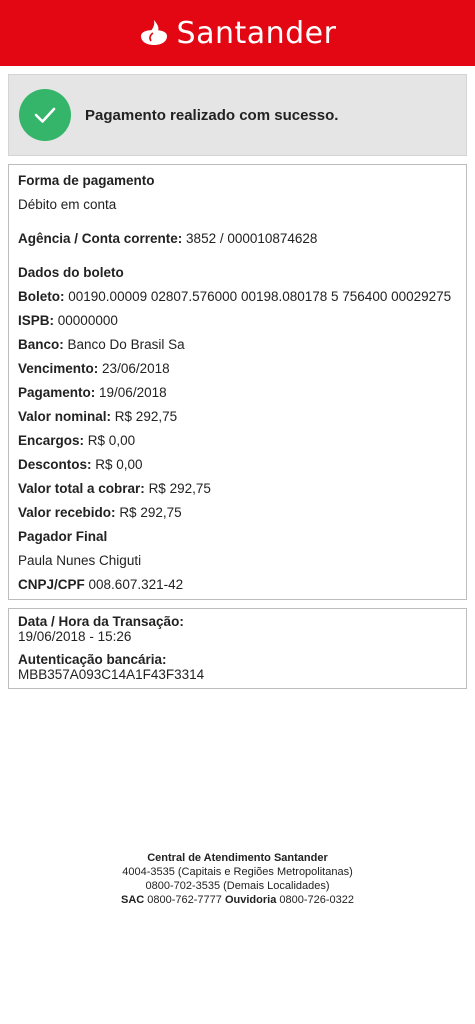  What do you see at coordinates (55, 464) in the screenshot?
I see `field-label: Descontos:` at bounding box center [55, 464].